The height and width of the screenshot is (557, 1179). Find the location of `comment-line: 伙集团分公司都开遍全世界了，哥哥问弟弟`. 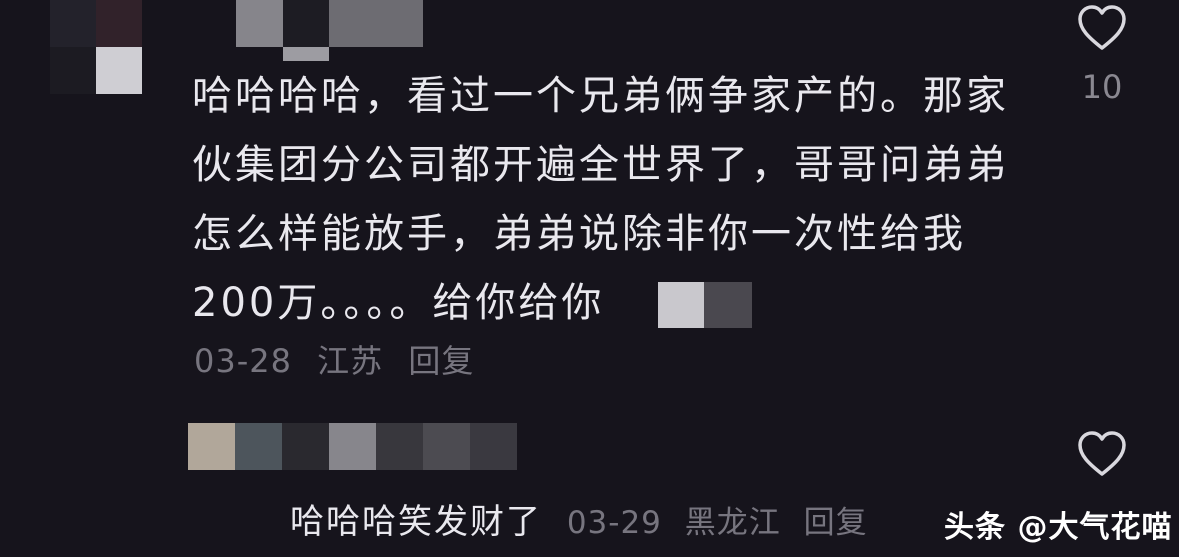

comment-line: 伙集团分公司都开遍全世界了，哥哥问弟弟 is located at coordinates (600, 165).